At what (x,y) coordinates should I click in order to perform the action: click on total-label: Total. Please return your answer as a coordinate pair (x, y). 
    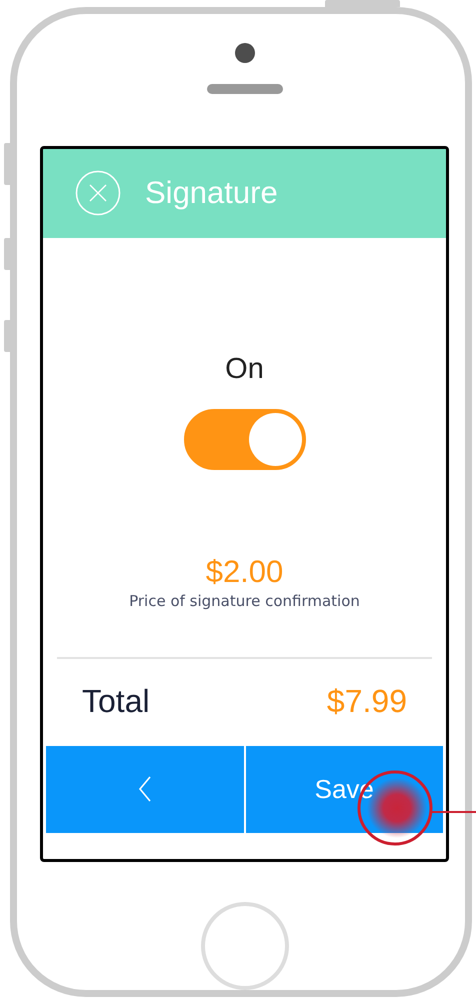
    Looking at the image, I should click on (116, 701).